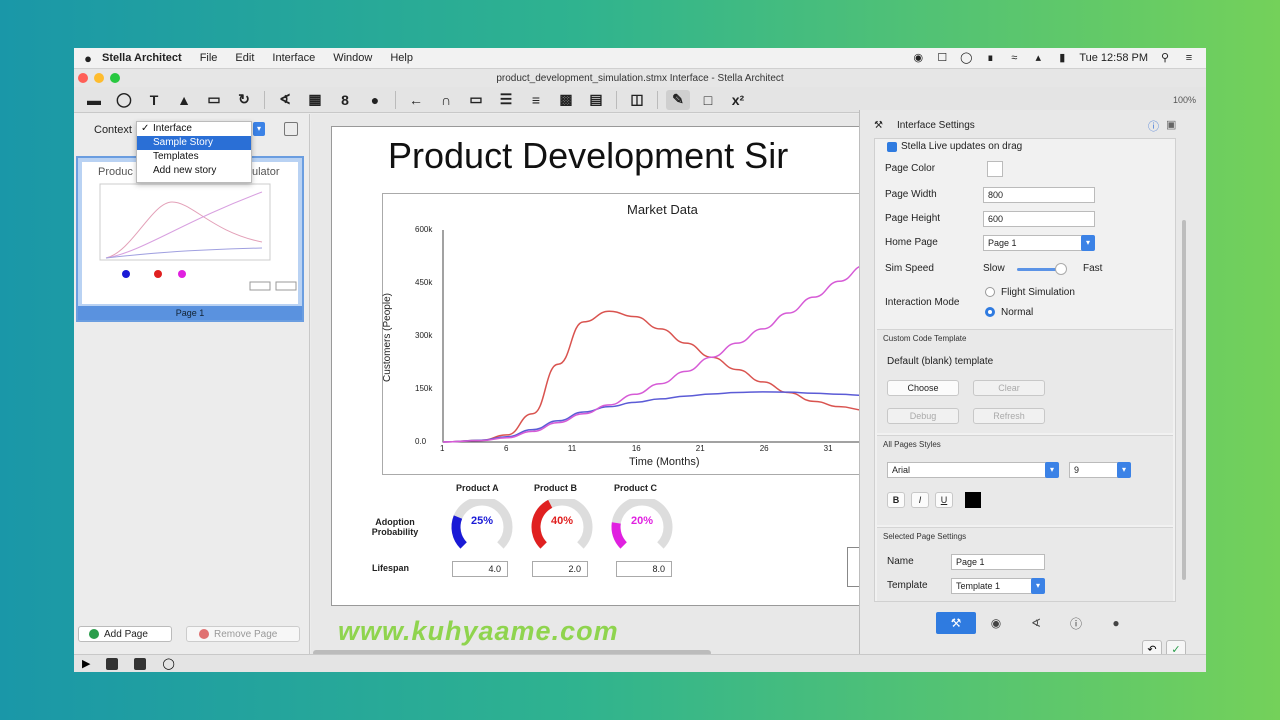  Describe the element at coordinates (738, 100) in the screenshot. I see `superscript-icon: x²` at that location.